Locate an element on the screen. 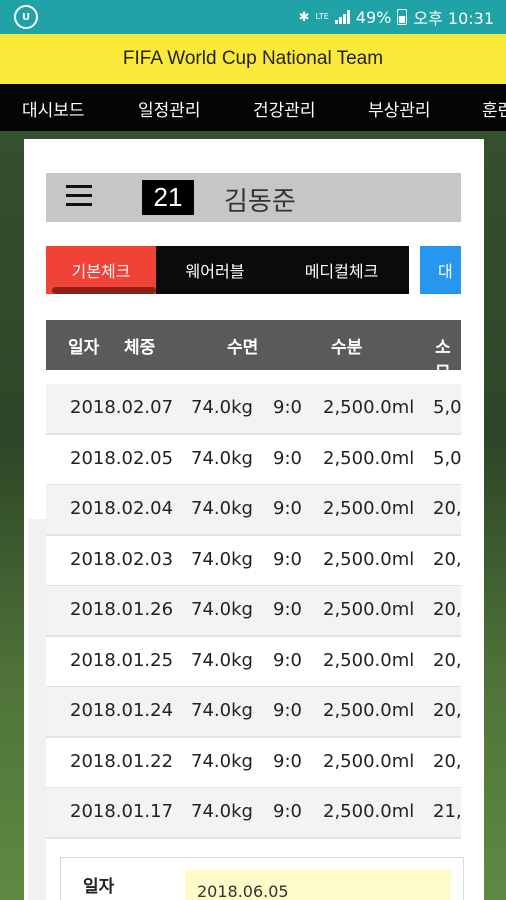 This screenshot has height=900, width=506. table-row: 2018.01.17 74.0kg 9:0 2,500.0ml 21, is located at coordinates (253, 813).